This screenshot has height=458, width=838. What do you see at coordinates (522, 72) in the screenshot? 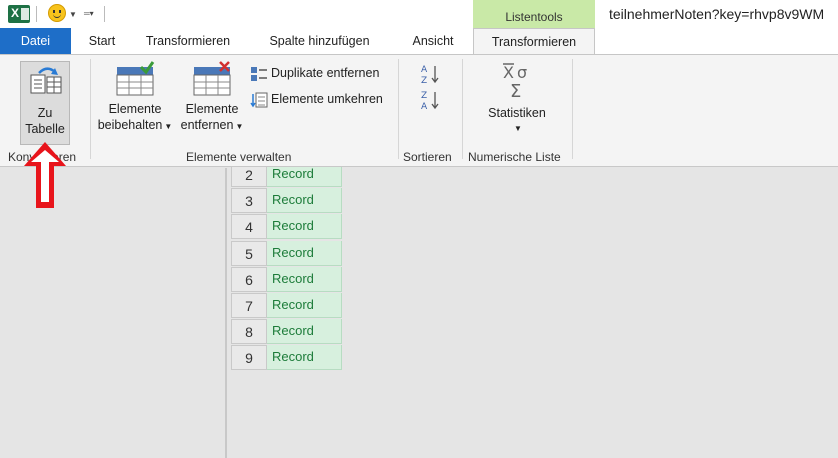
I see `svg-text: σ` at bounding box center [522, 72].